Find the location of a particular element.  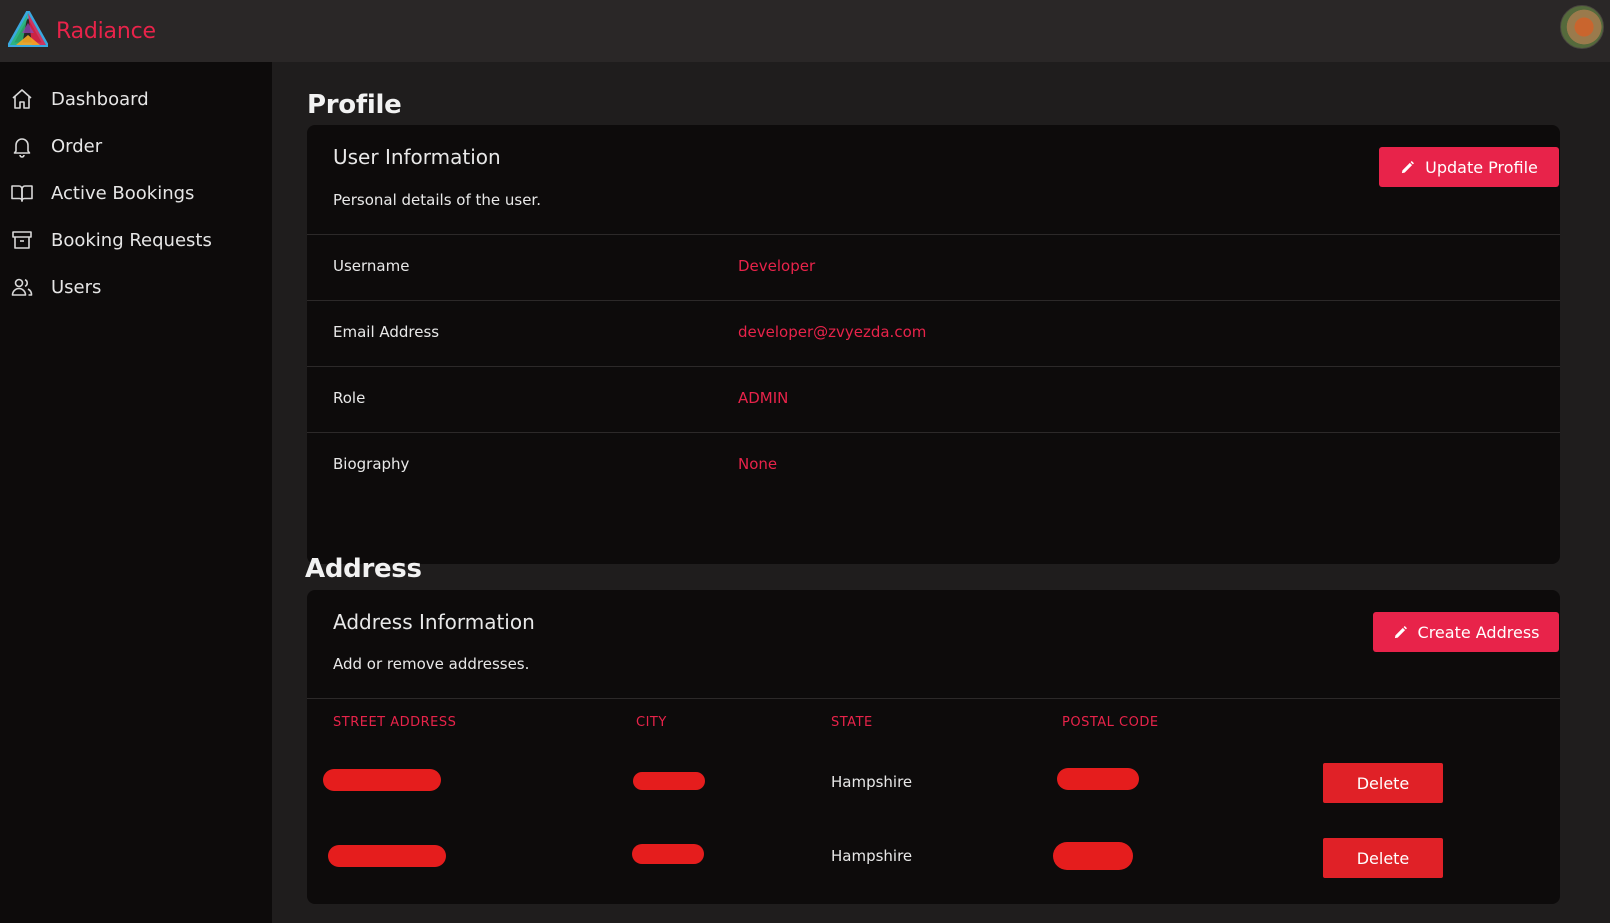

sidebar-item-order: Order is located at coordinates (136, 146).